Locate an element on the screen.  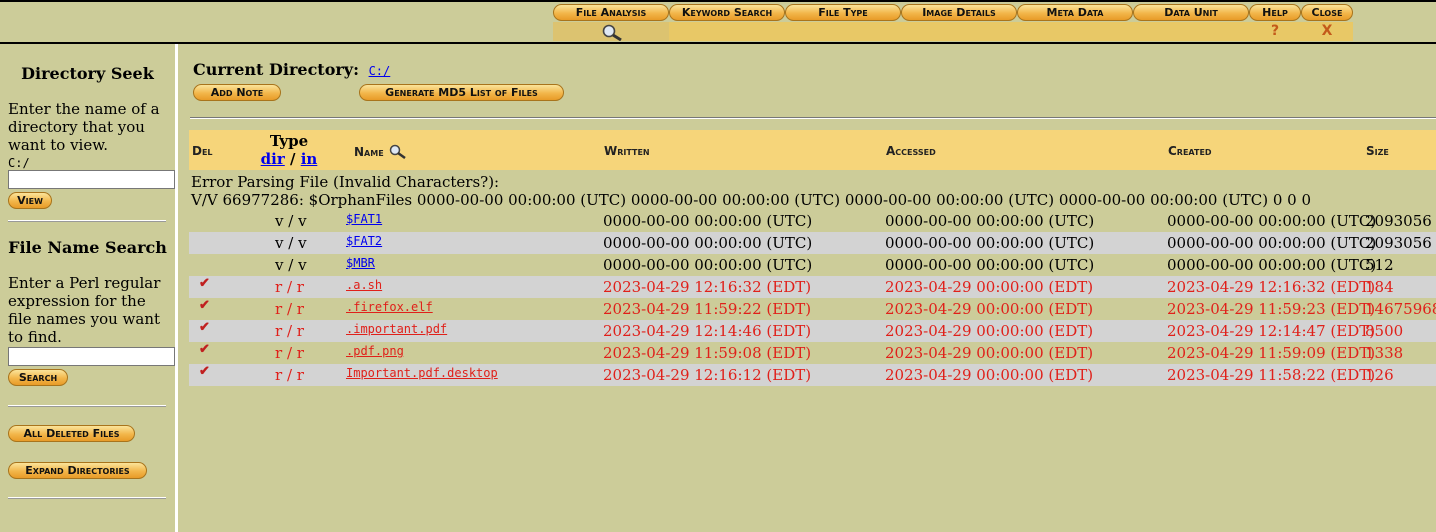
tab-file-analysis-label: File Analysis is located at coordinates (611, 12).